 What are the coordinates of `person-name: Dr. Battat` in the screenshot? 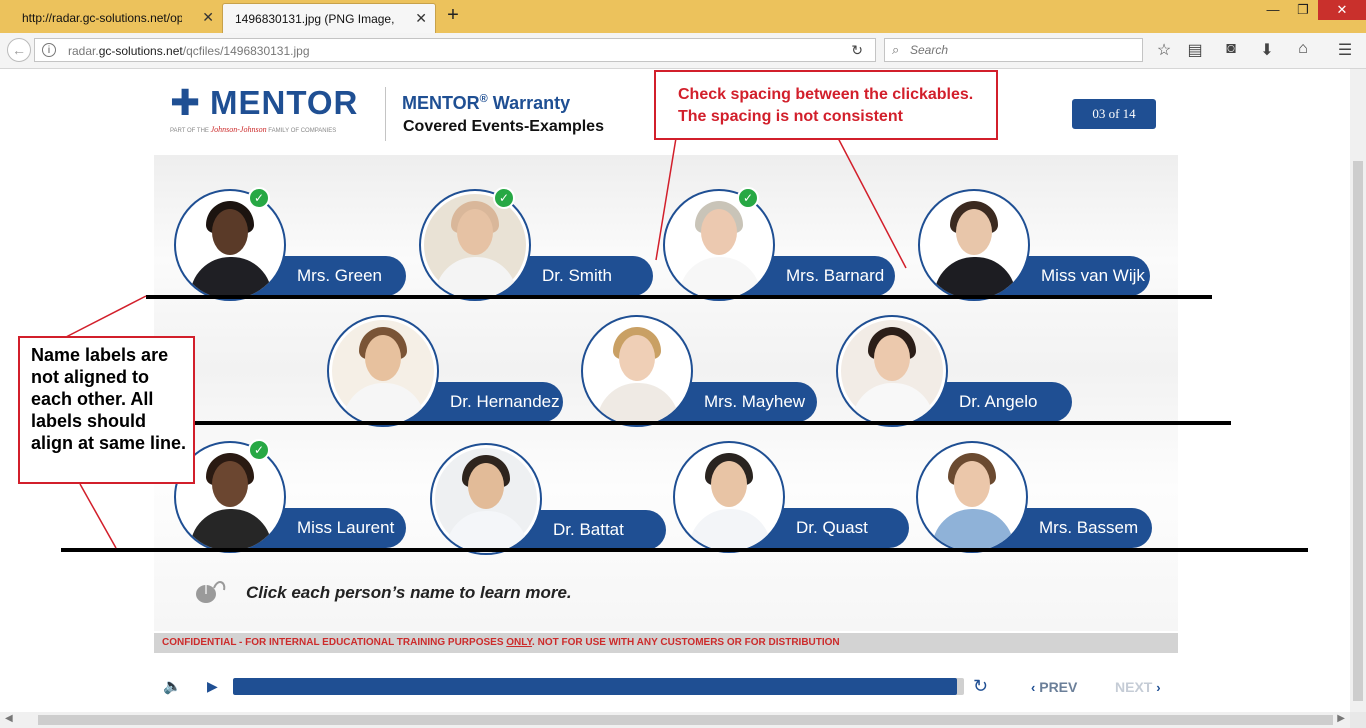 It's located at (588, 529).